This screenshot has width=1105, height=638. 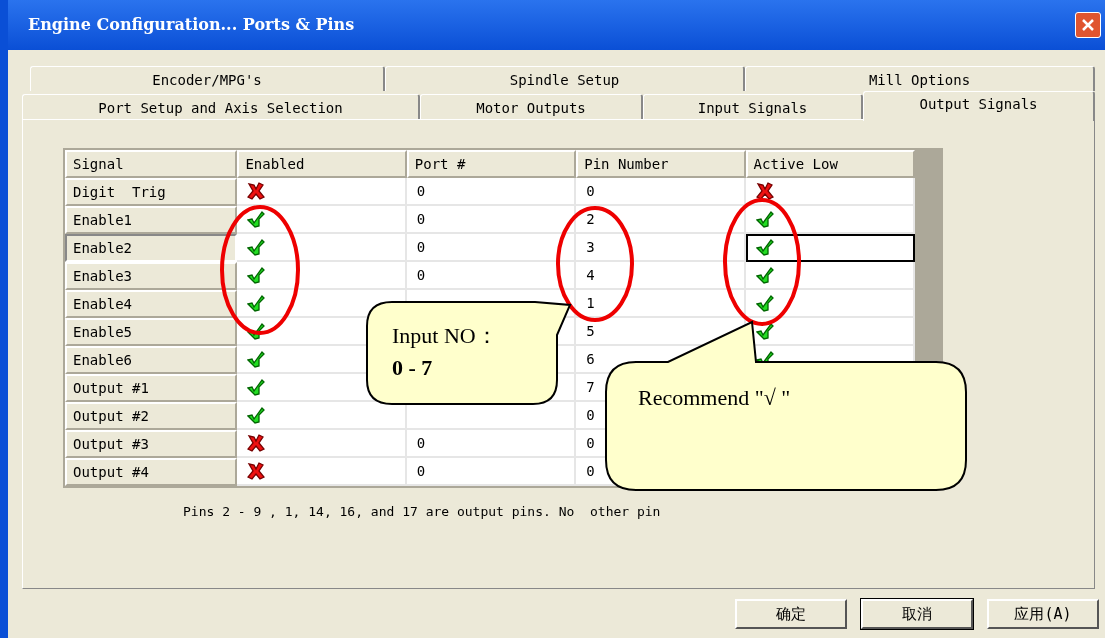 I want to click on row-header: Enable3, so click(x=151, y=276).